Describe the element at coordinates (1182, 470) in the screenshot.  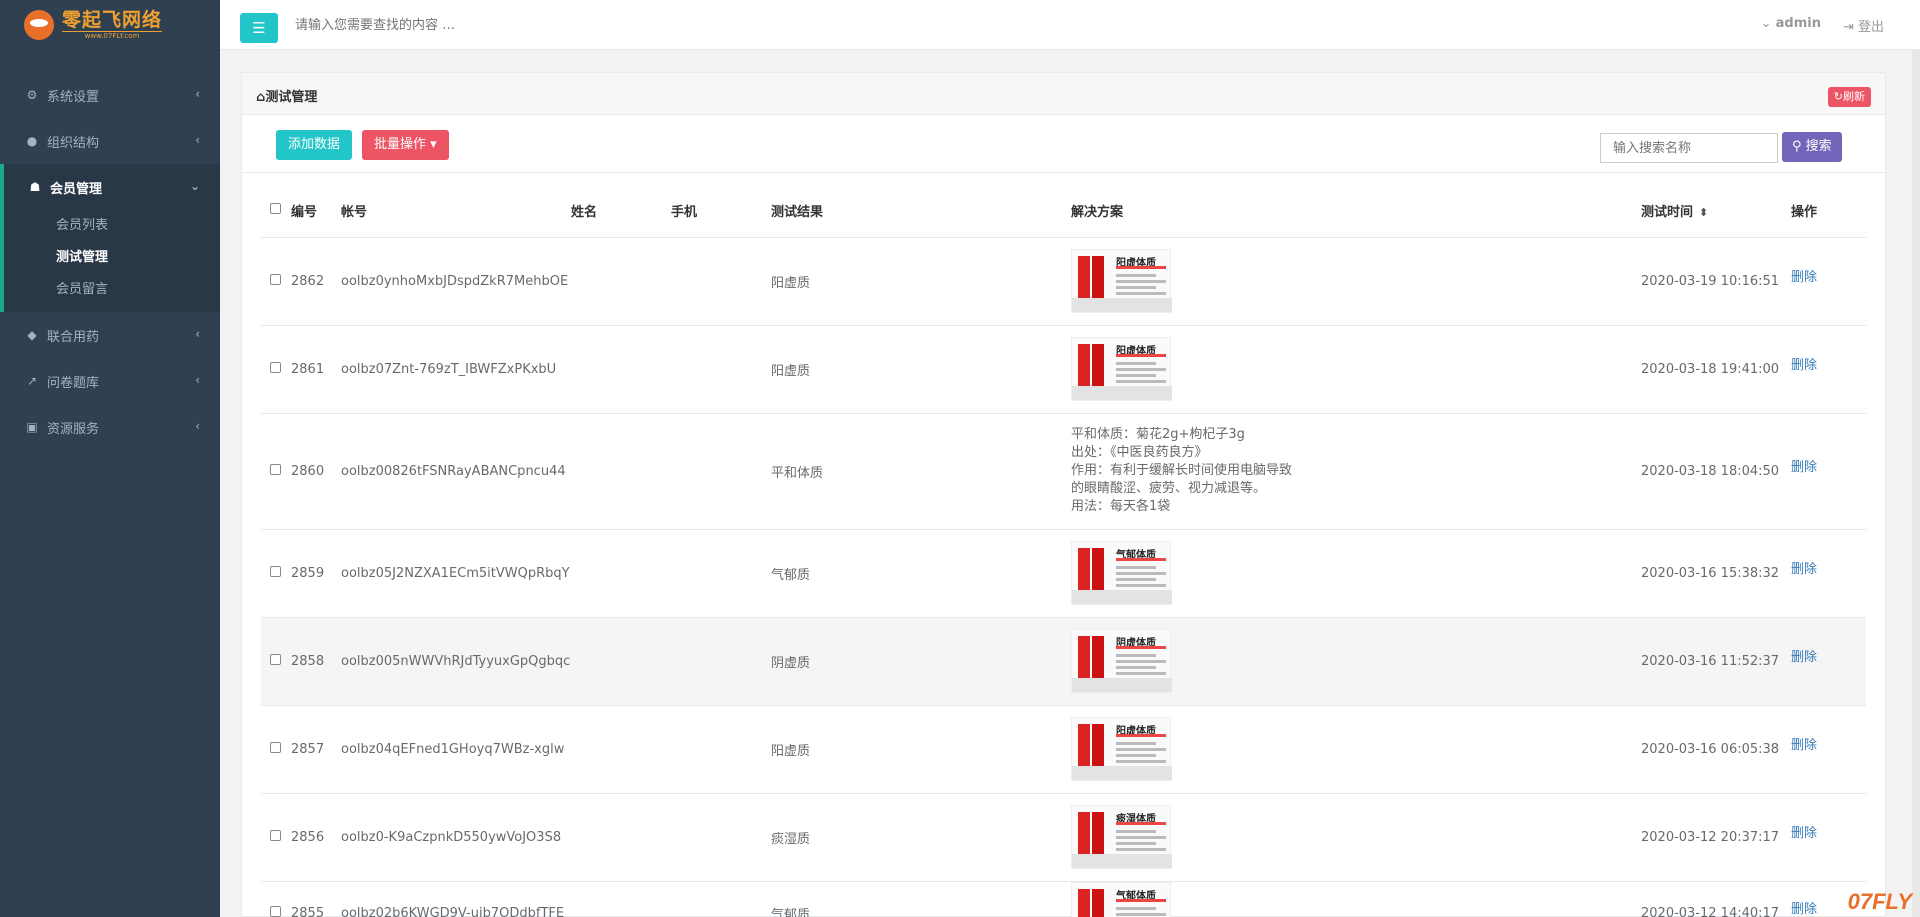
I see `solution-line: 作用：有利于缓解长时间使用电脑导致` at that location.